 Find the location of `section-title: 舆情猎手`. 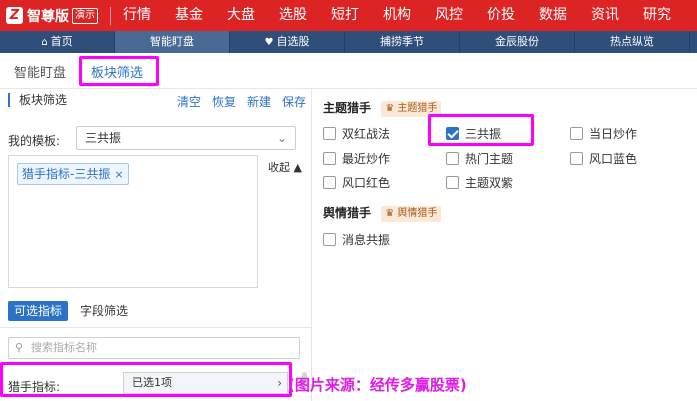

section-title: 舆情猎手 is located at coordinates (347, 213).